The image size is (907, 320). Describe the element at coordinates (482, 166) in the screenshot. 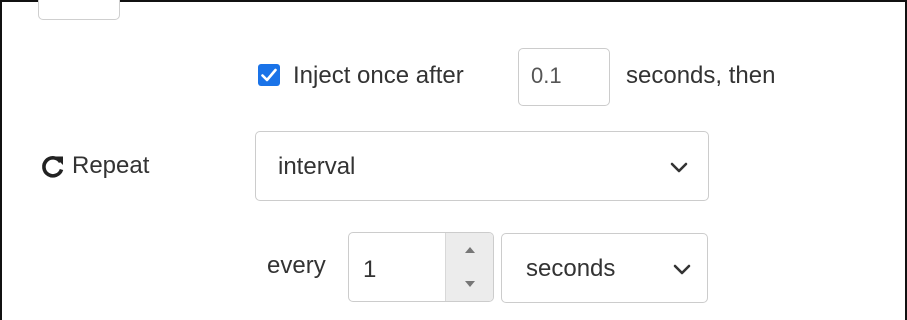

I see `repeat-mode-select: interval` at that location.